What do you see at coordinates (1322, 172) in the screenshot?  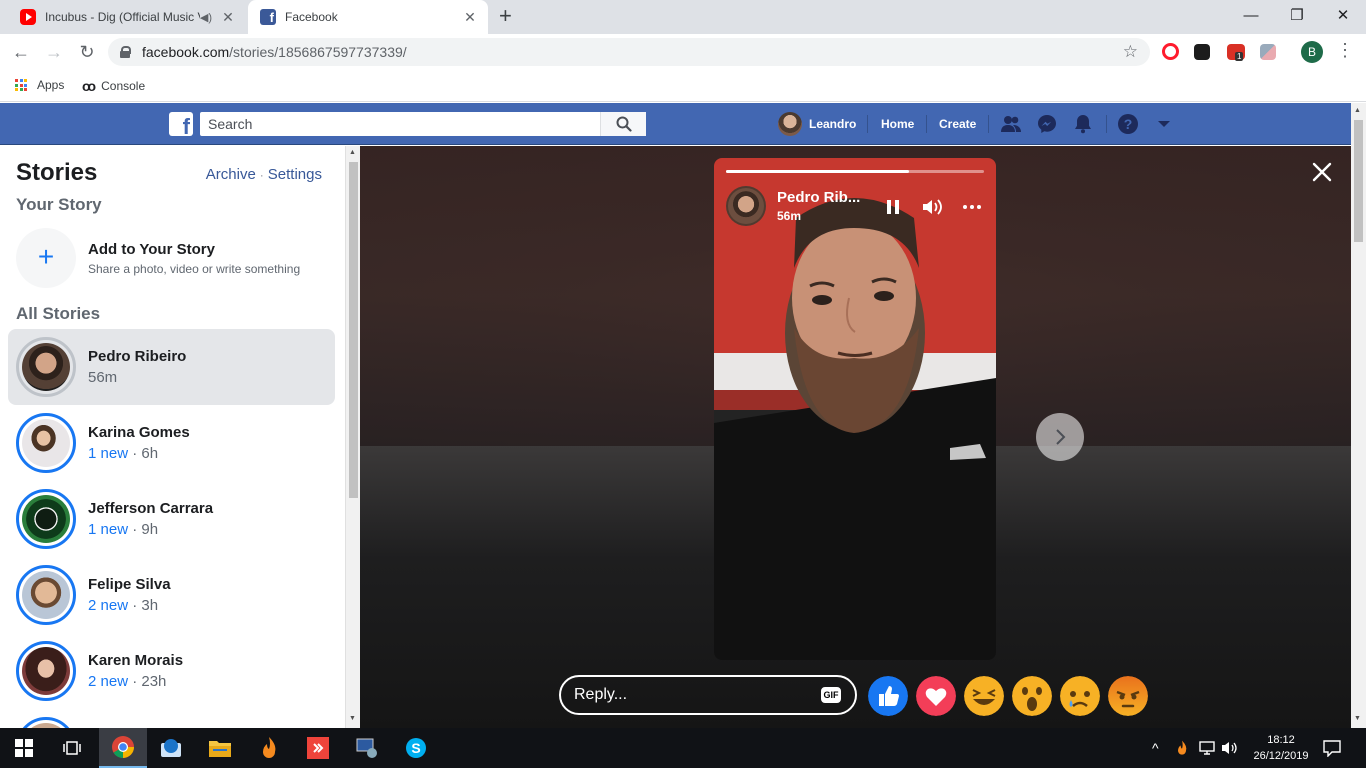 I see `close-viewer-icon` at bounding box center [1322, 172].